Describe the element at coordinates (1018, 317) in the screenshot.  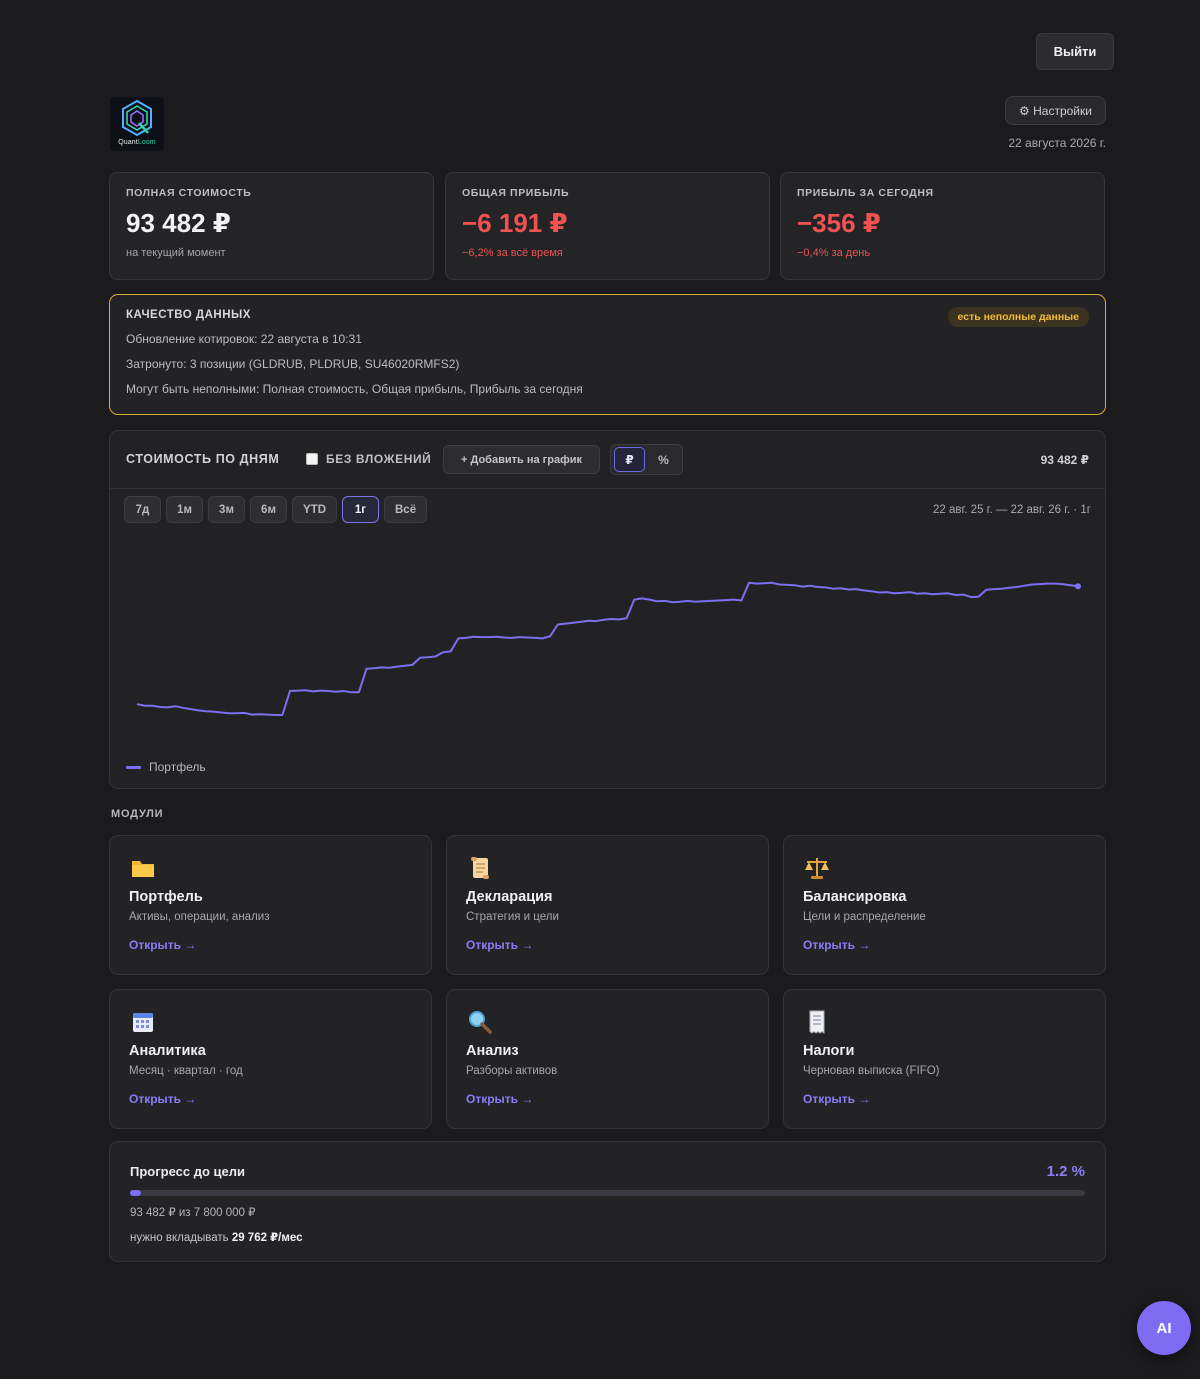
I see `incomplete-data-badge: есть неполные данные` at that location.